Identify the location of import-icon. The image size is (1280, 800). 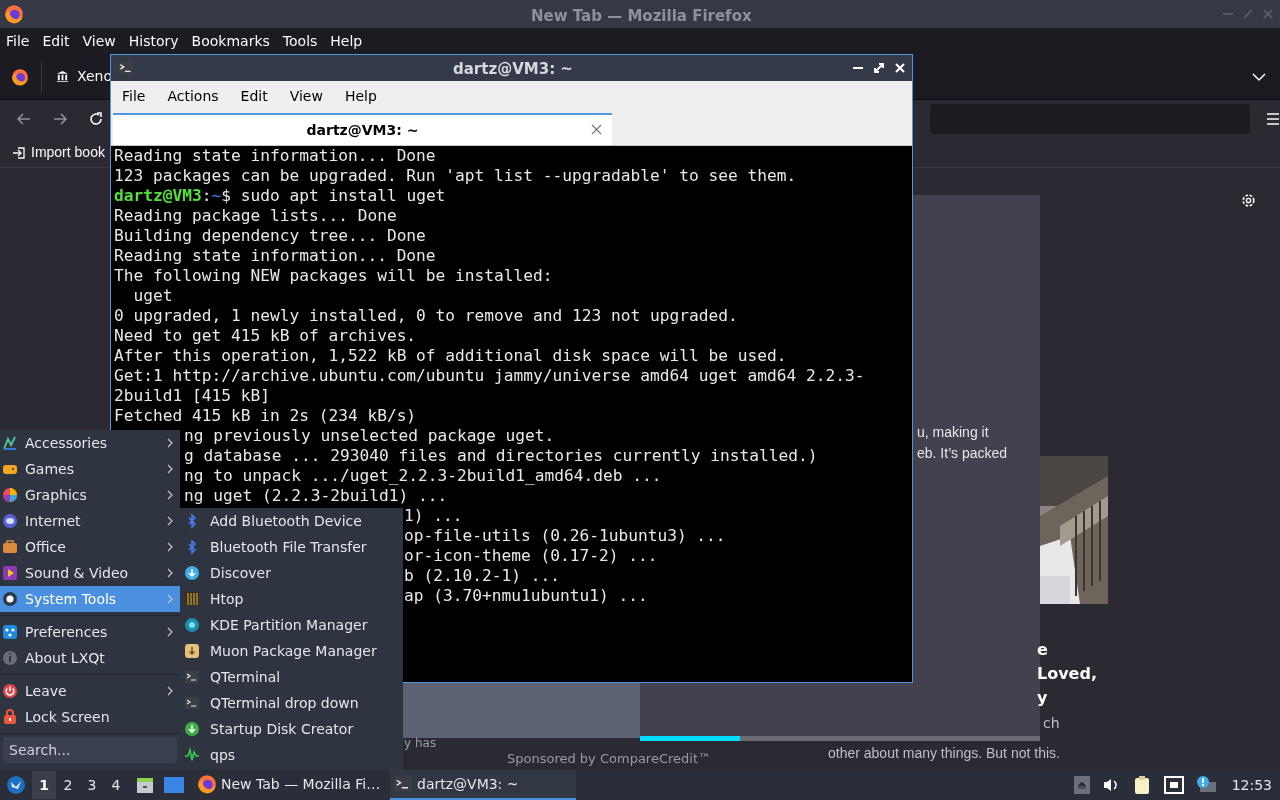
(19, 152).